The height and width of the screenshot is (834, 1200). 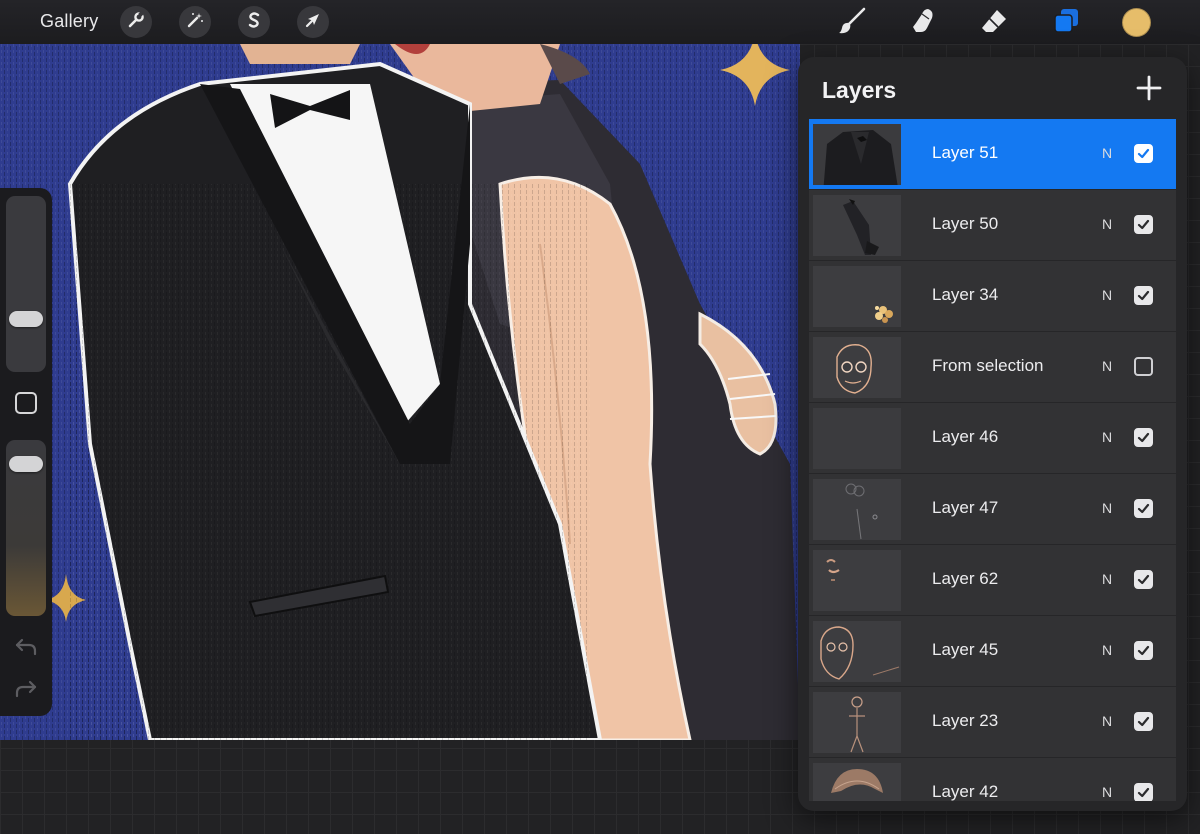 What do you see at coordinates (26, 318) in the screenshot?
I see `brush-size-handle` at bounding box center [26, 318].